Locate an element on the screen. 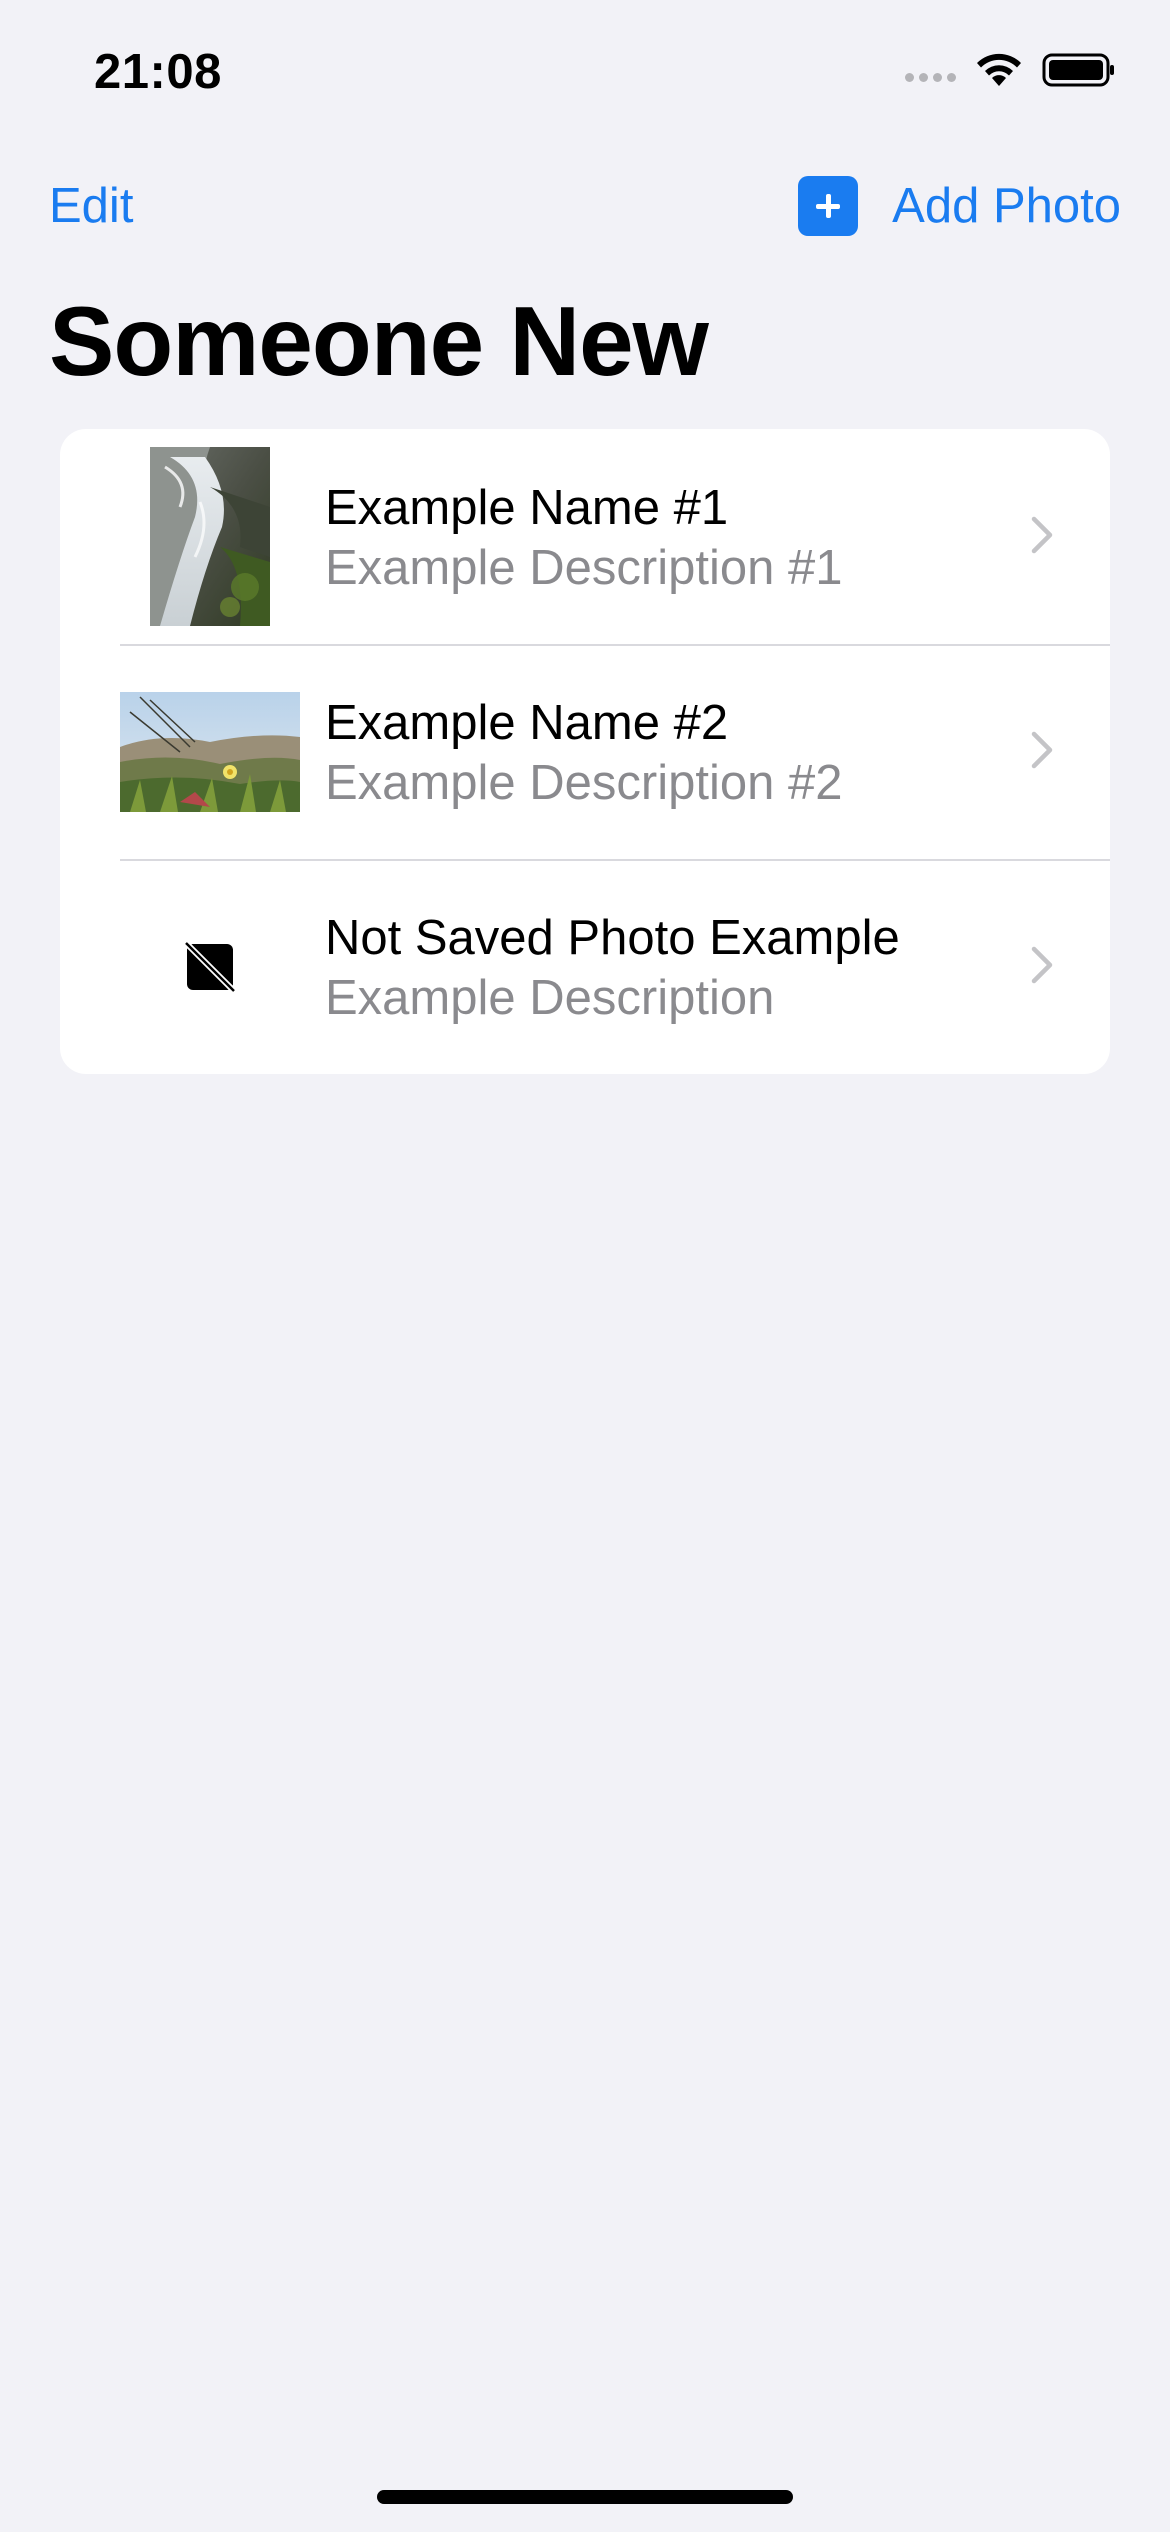  item-description: Example Description #1 is located at coordinates (584, 568).